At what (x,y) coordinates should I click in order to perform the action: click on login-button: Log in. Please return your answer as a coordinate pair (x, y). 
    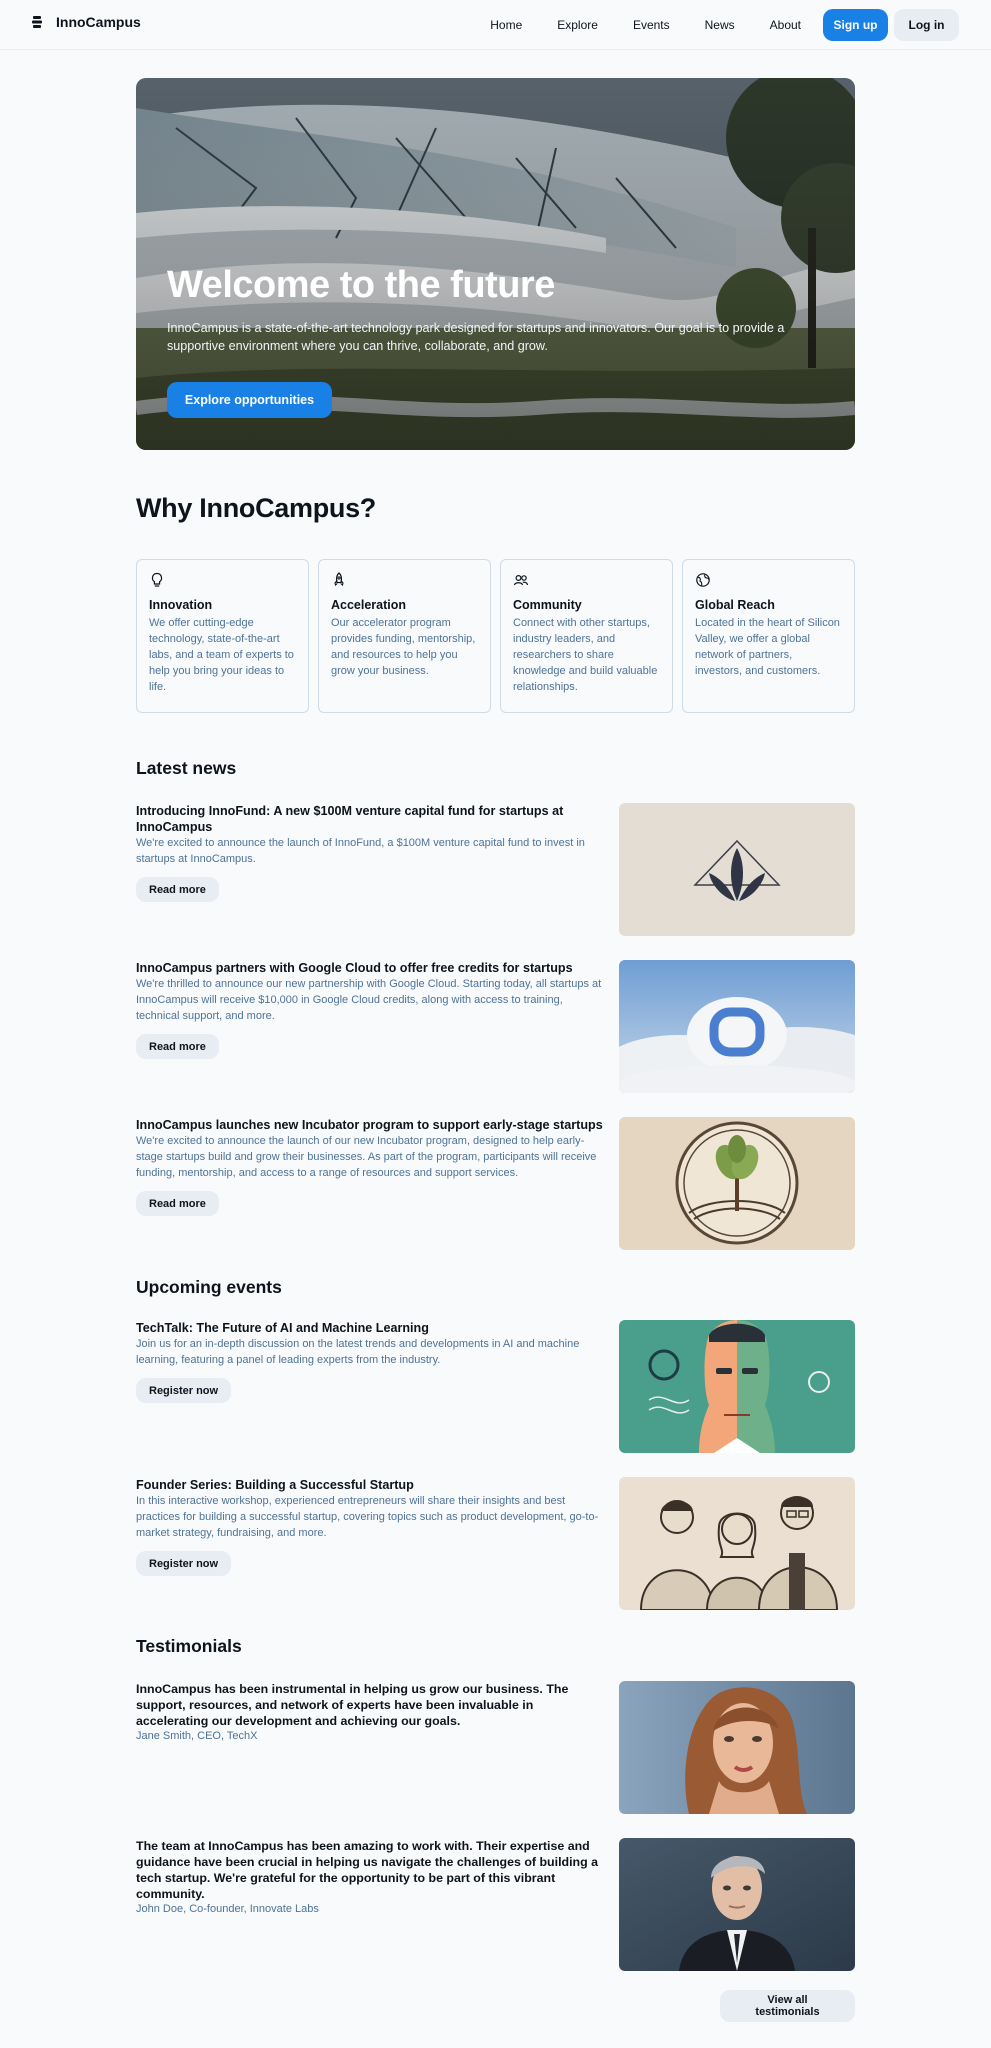
    Looking at the image, I should click on (926, 25).